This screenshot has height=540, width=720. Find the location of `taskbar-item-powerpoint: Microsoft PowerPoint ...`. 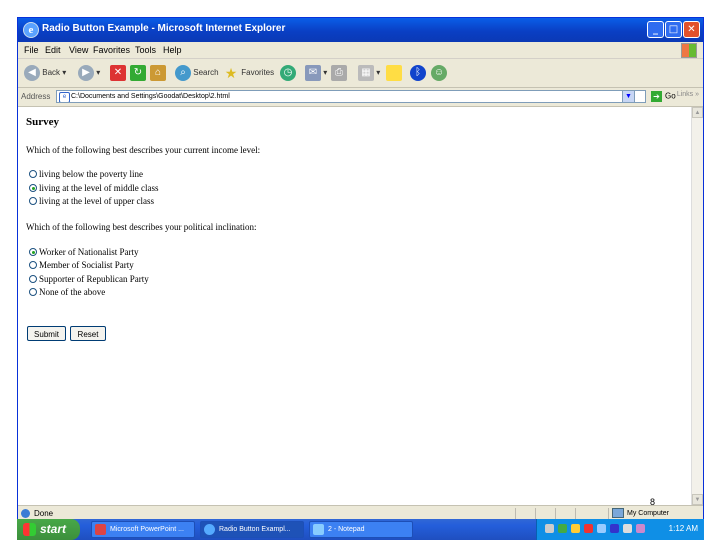

taskbar-item-powerpoint: Microsoft PowerPoint ... is located at coordinates (143, 529).